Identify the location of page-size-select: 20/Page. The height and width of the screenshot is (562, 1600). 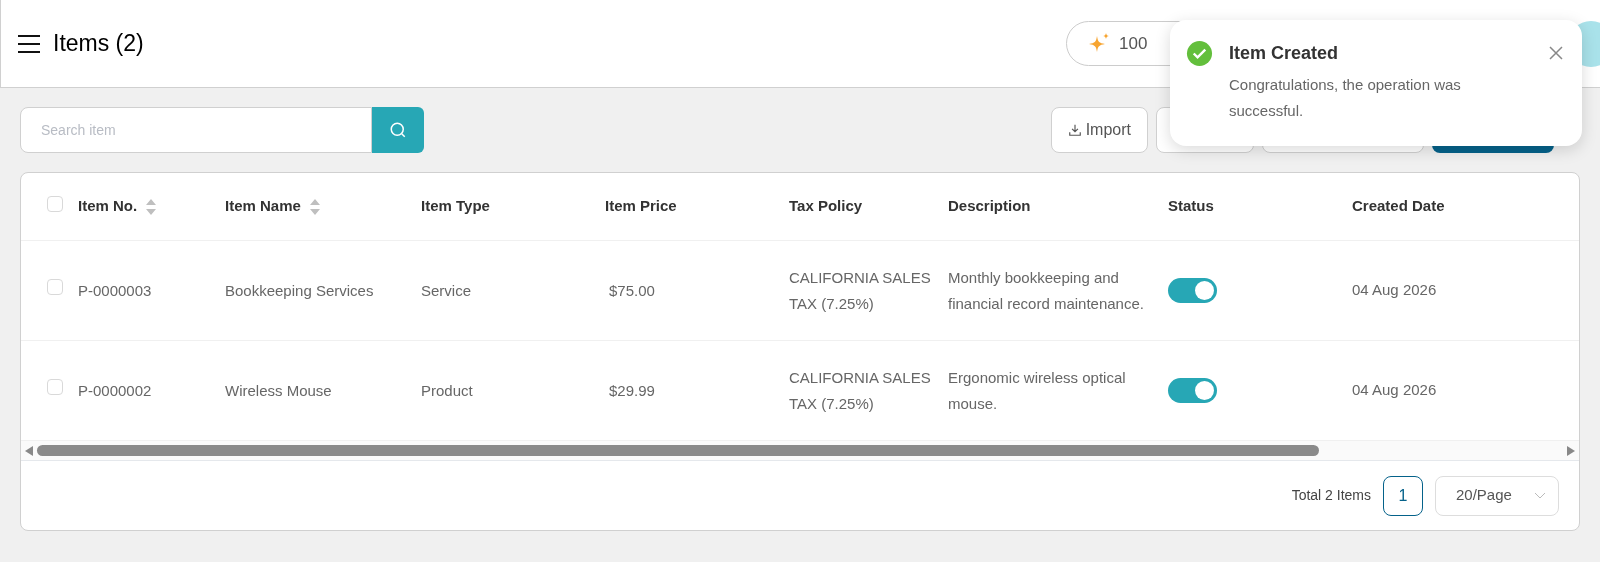
(1497, 495).